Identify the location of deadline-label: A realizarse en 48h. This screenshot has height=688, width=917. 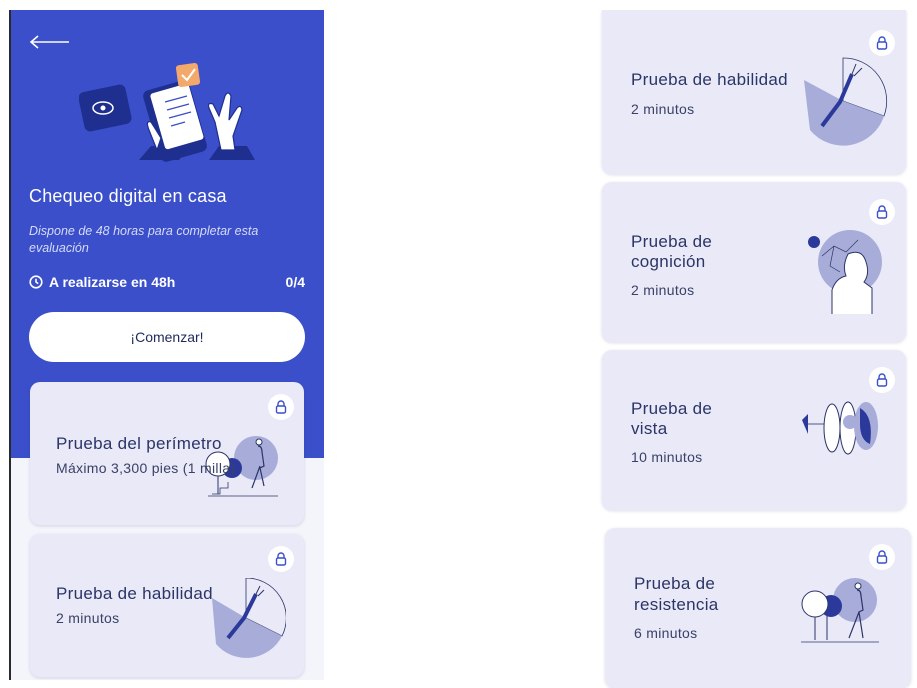
(112, 282).